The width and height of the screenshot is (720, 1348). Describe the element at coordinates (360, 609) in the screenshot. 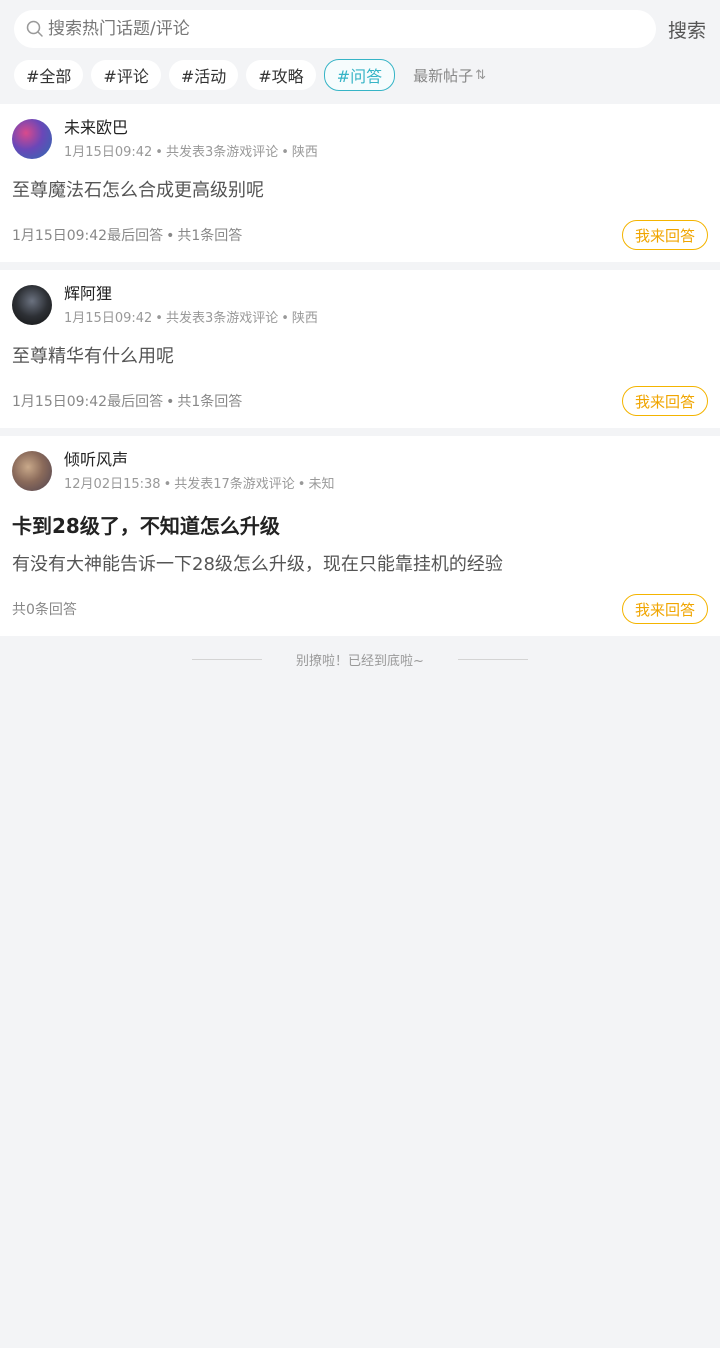

I see `post-footer: 共0条回答 我来回答` at that location.